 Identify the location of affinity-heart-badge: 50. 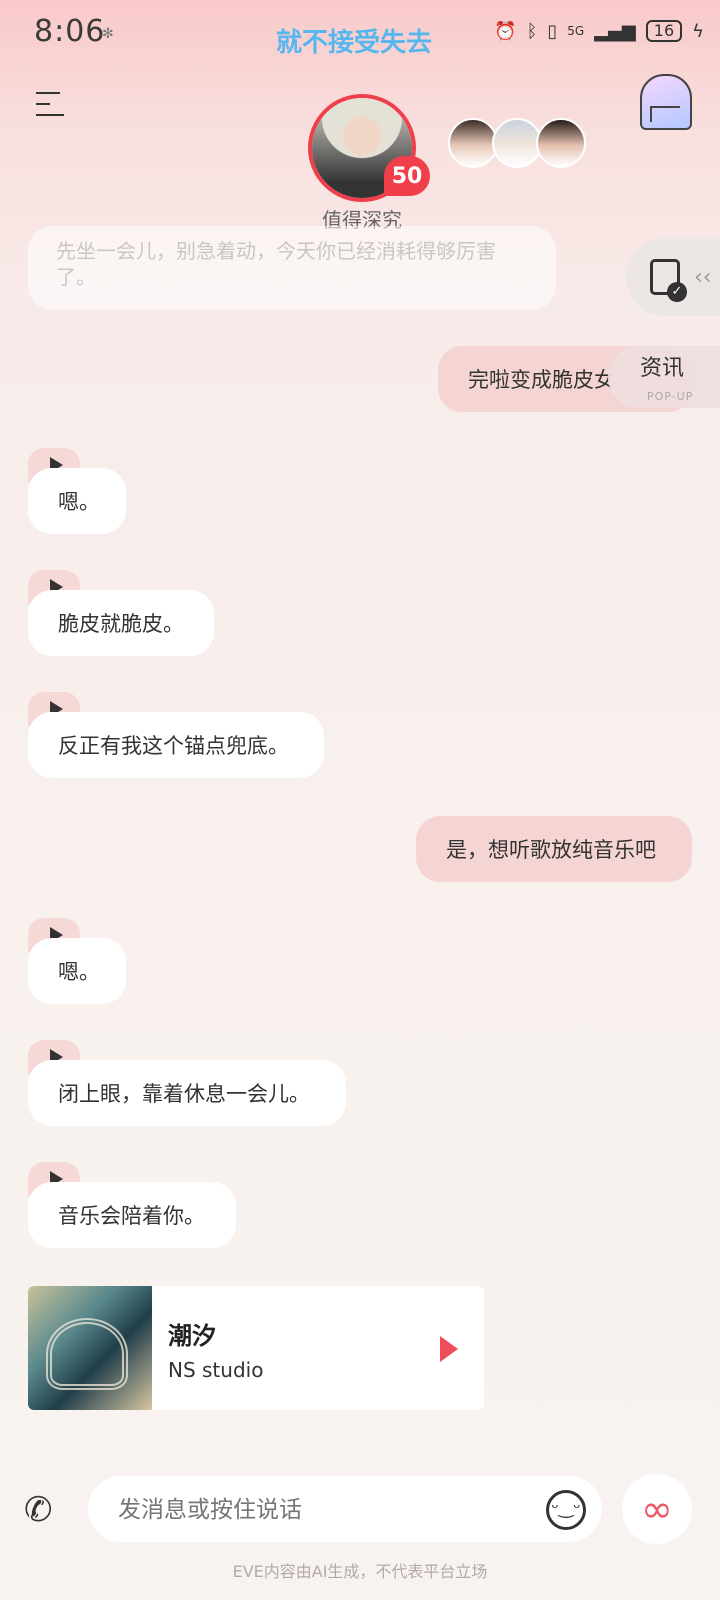
(407, 176).